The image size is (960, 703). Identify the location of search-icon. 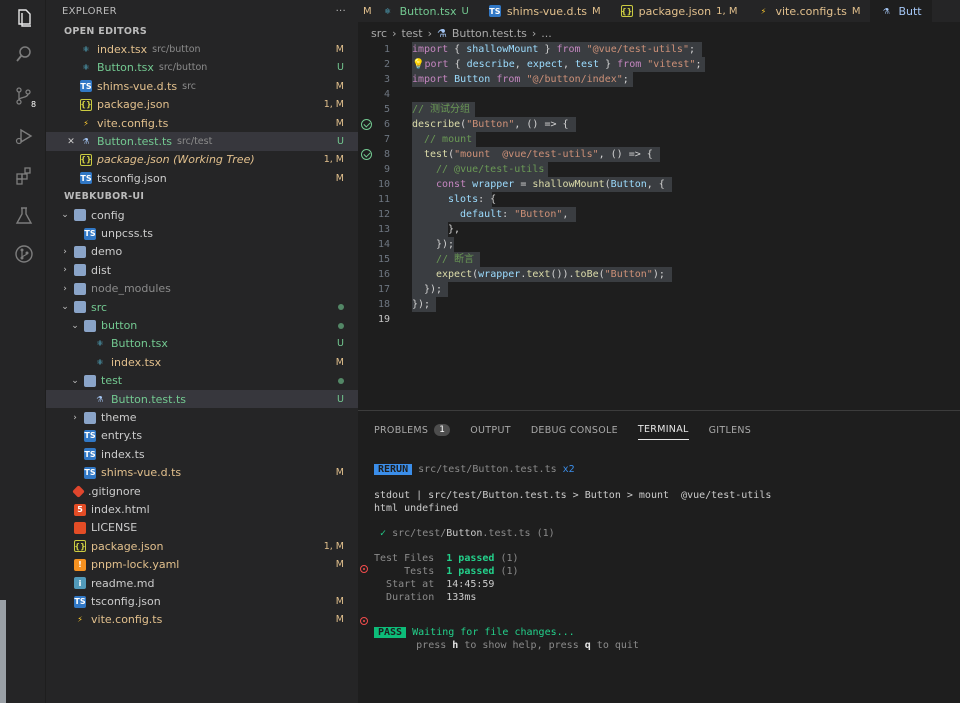
(24, 54).